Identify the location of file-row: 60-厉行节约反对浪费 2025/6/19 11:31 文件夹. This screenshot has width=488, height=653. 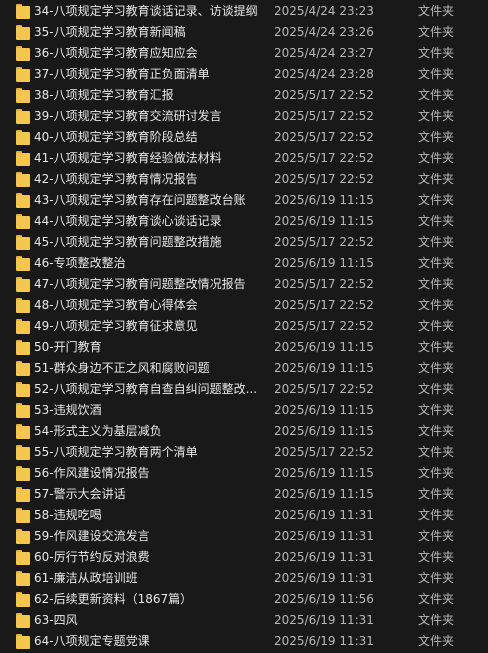
(244, 557).